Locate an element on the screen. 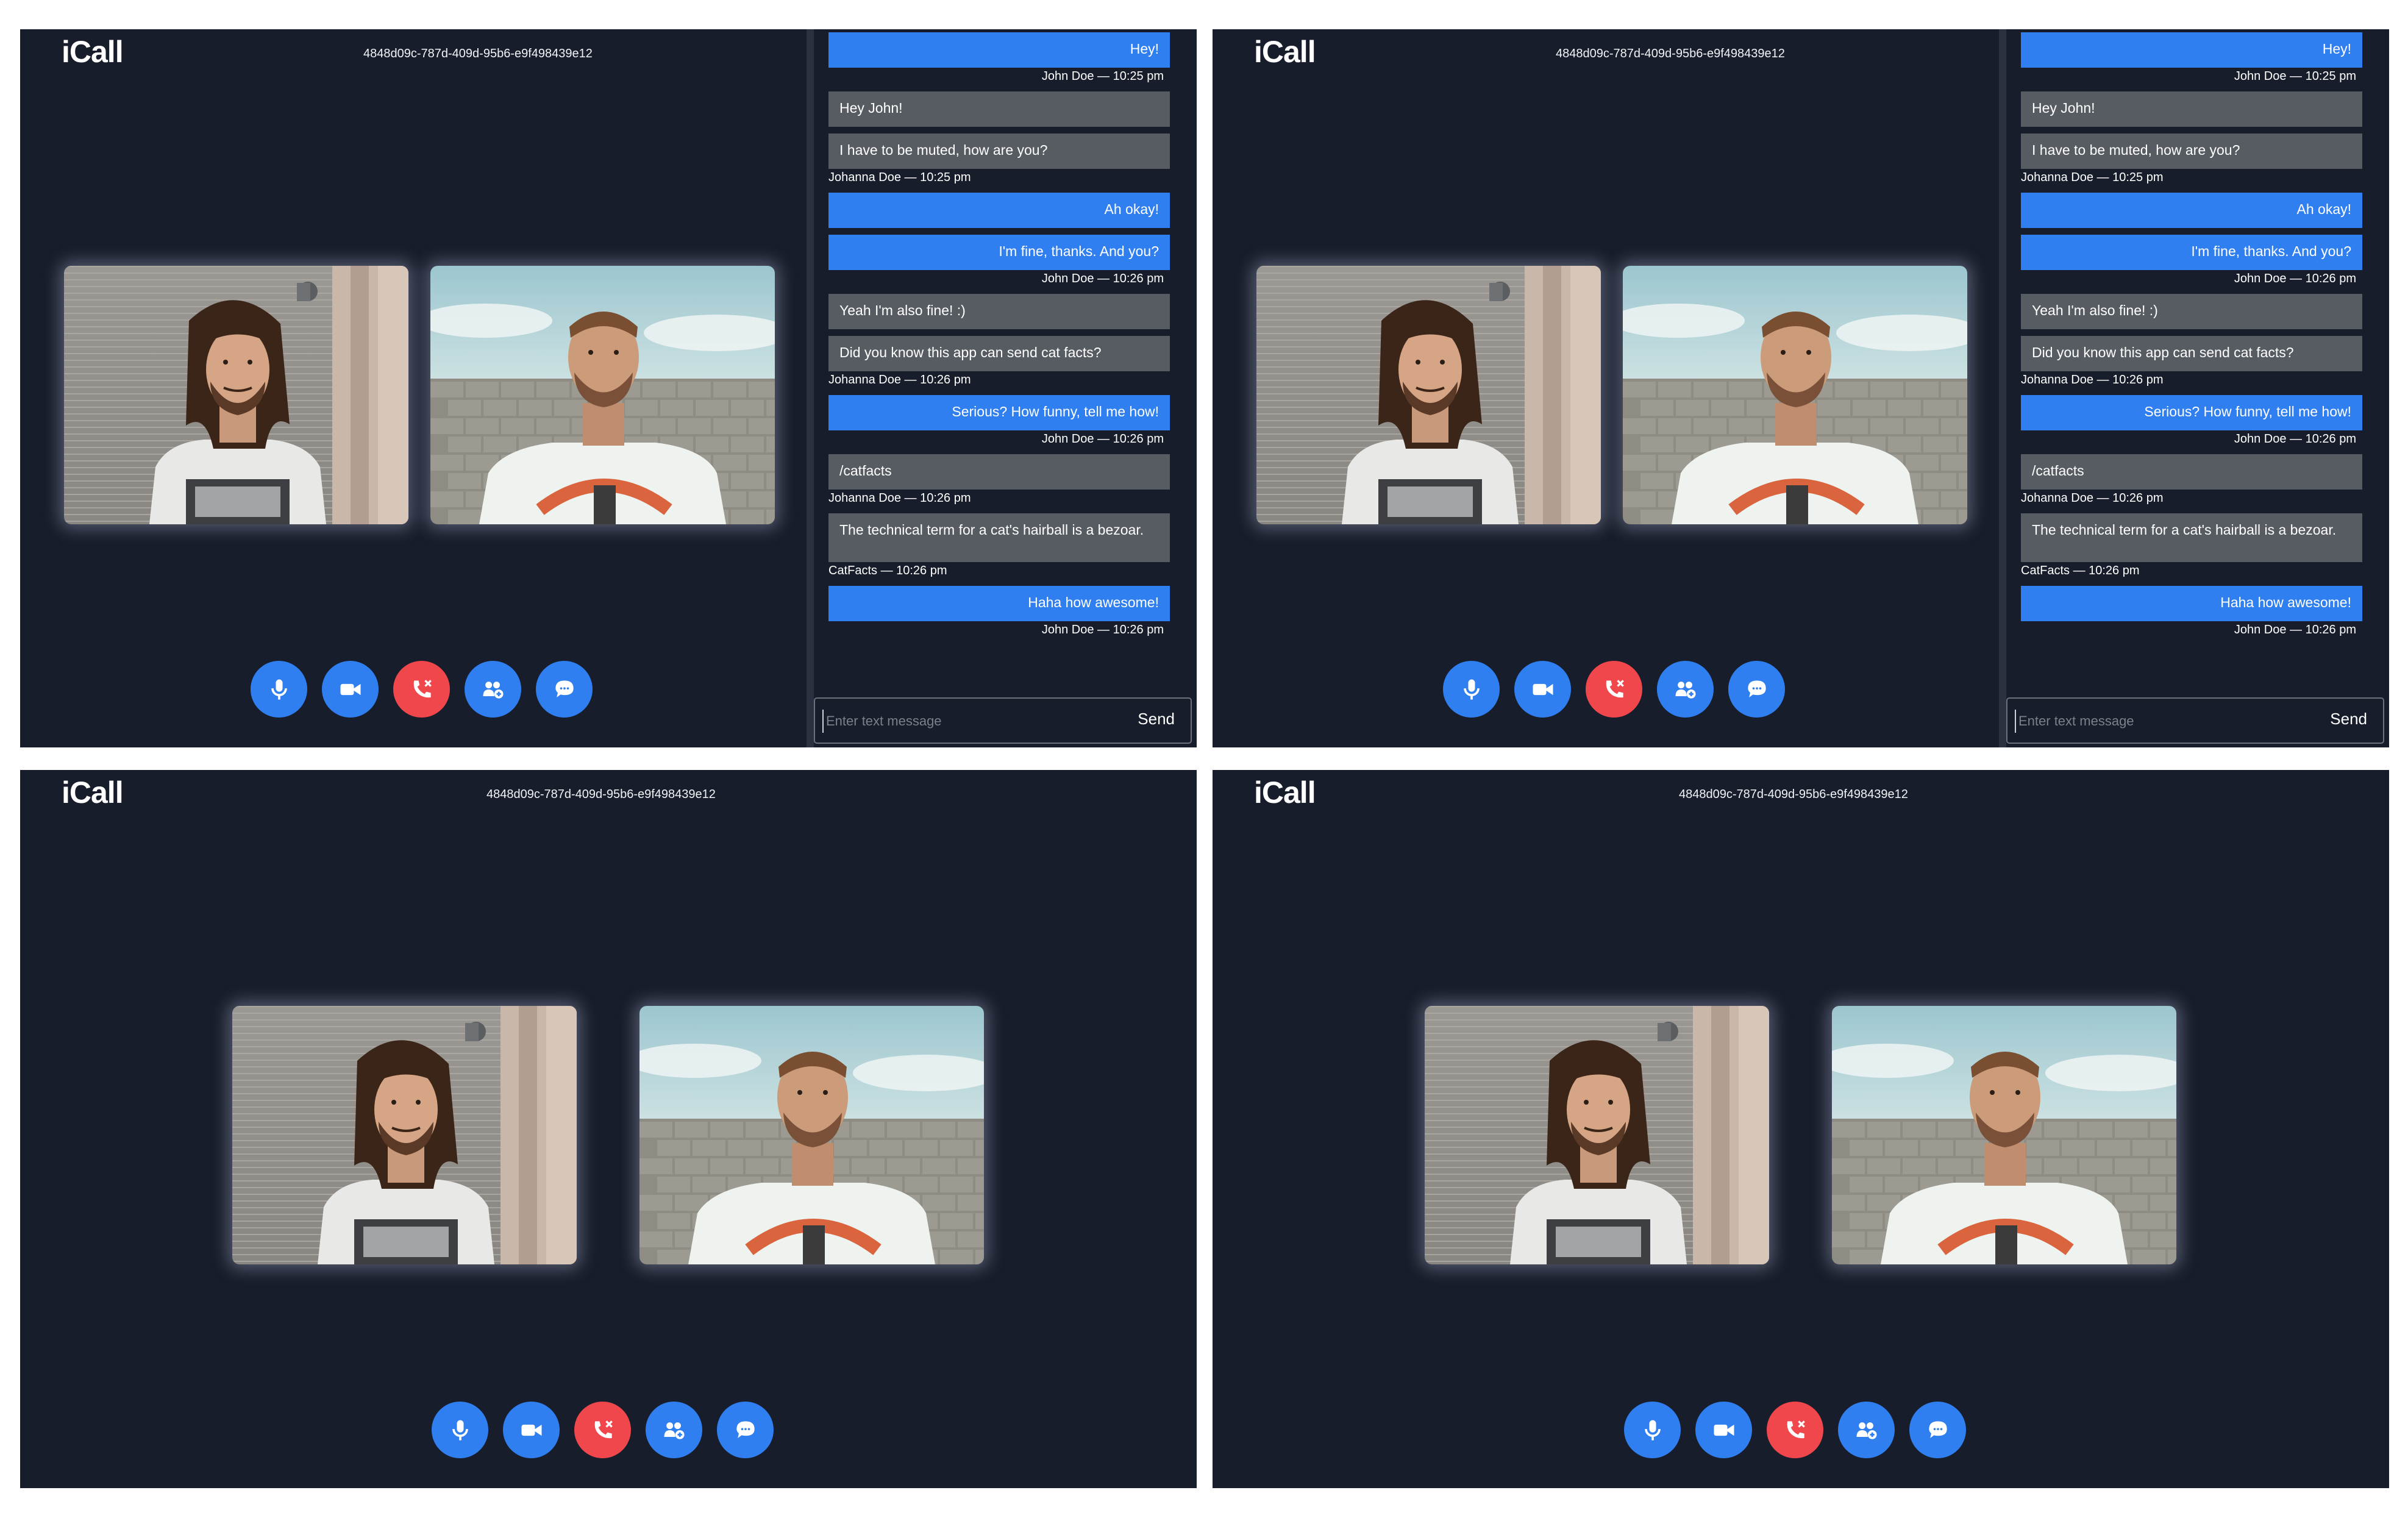 This screenshot has height=1518, width=2408. received-message: I have to be muted, how are you? is located at coordinates (999, 152).